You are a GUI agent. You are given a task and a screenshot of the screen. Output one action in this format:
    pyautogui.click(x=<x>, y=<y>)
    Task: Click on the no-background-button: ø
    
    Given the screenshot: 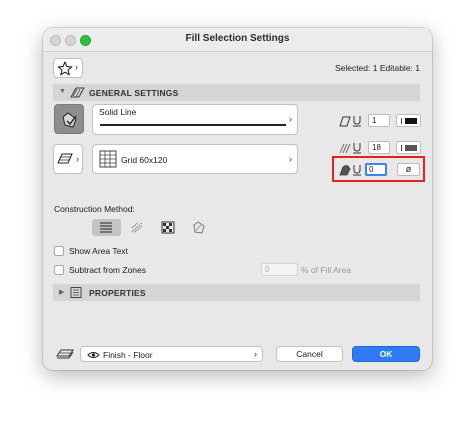 What is the action you would take?
    pyautogui.click(x=408, y=169)
    